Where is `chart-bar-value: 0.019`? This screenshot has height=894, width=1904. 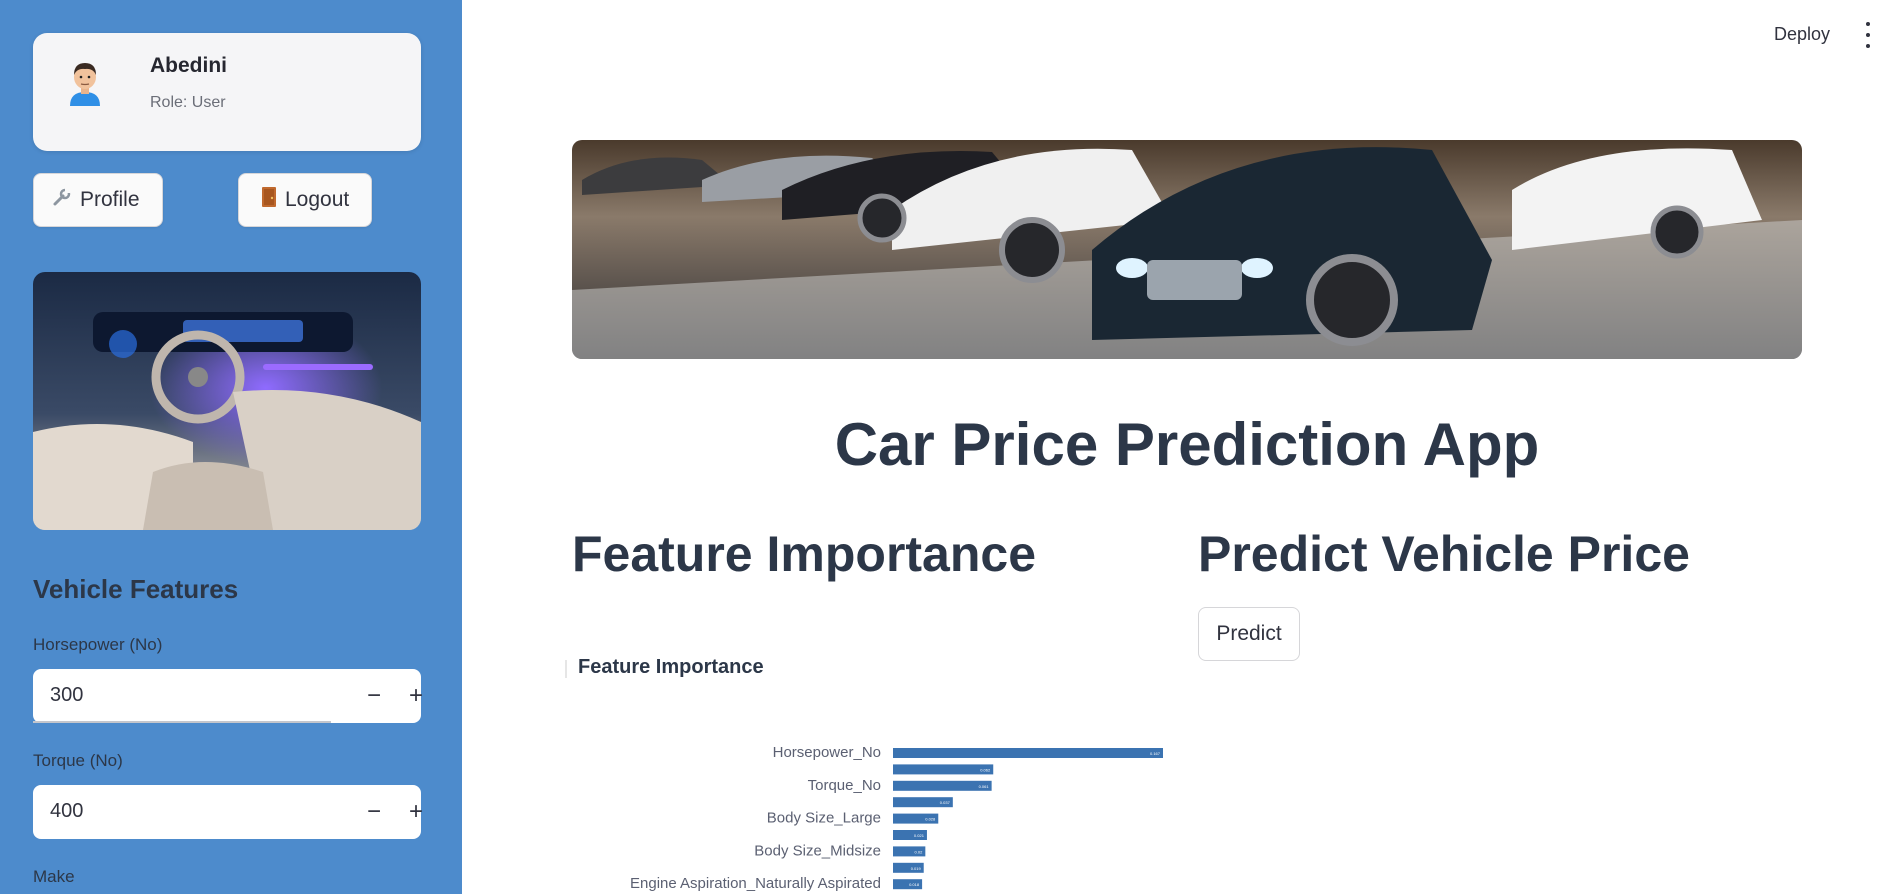 chart-bar-value: 0.019 is located at coordinates (916, 868).